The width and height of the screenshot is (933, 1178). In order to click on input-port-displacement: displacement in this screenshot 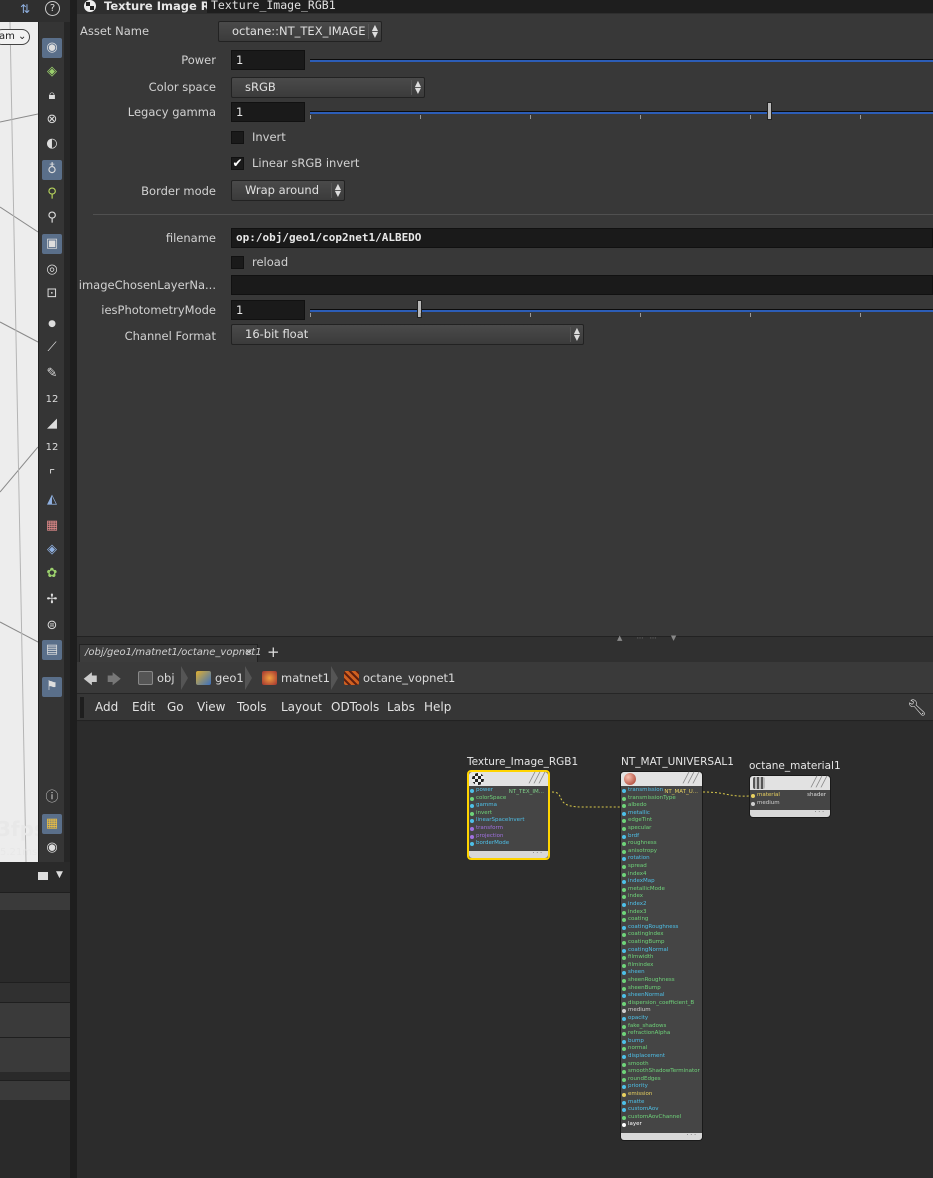, I will do `click(643, 1056)`.